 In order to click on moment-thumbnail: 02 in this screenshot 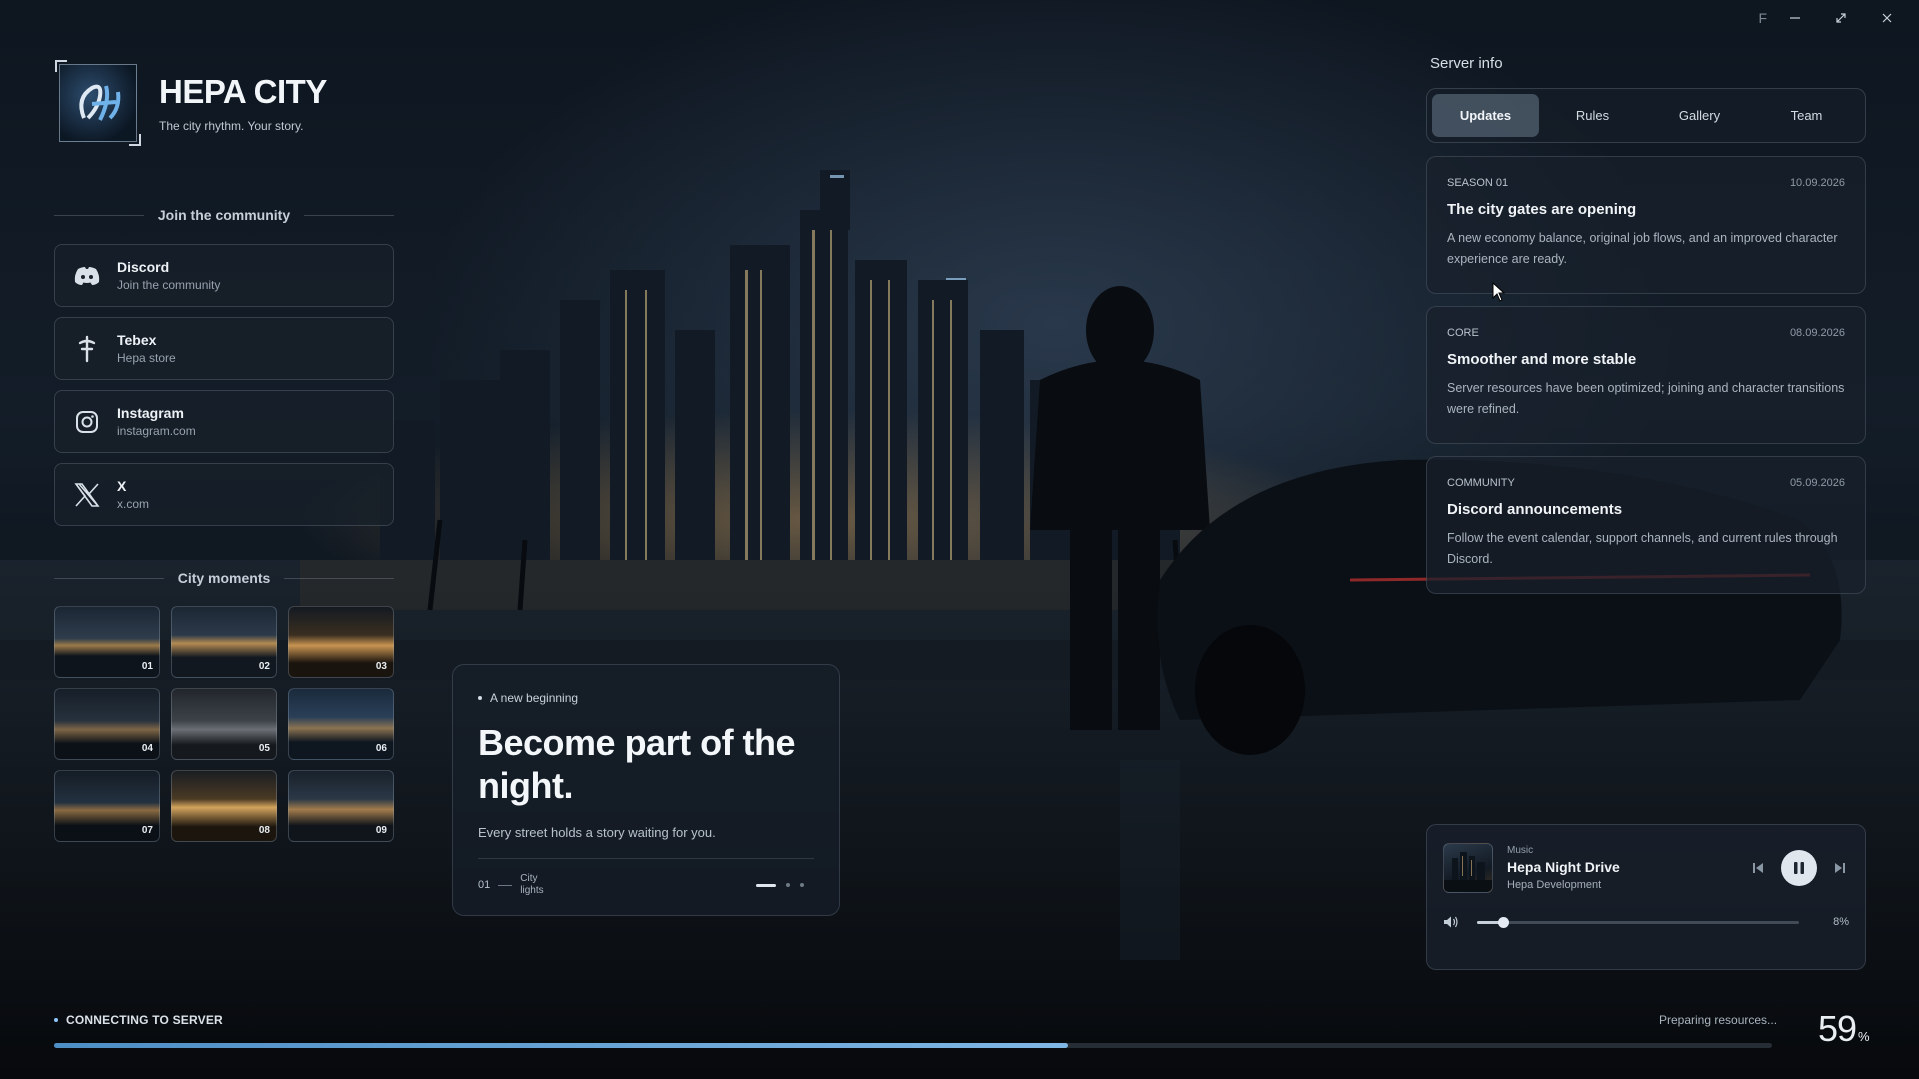, I will do `click(224, 642)`.